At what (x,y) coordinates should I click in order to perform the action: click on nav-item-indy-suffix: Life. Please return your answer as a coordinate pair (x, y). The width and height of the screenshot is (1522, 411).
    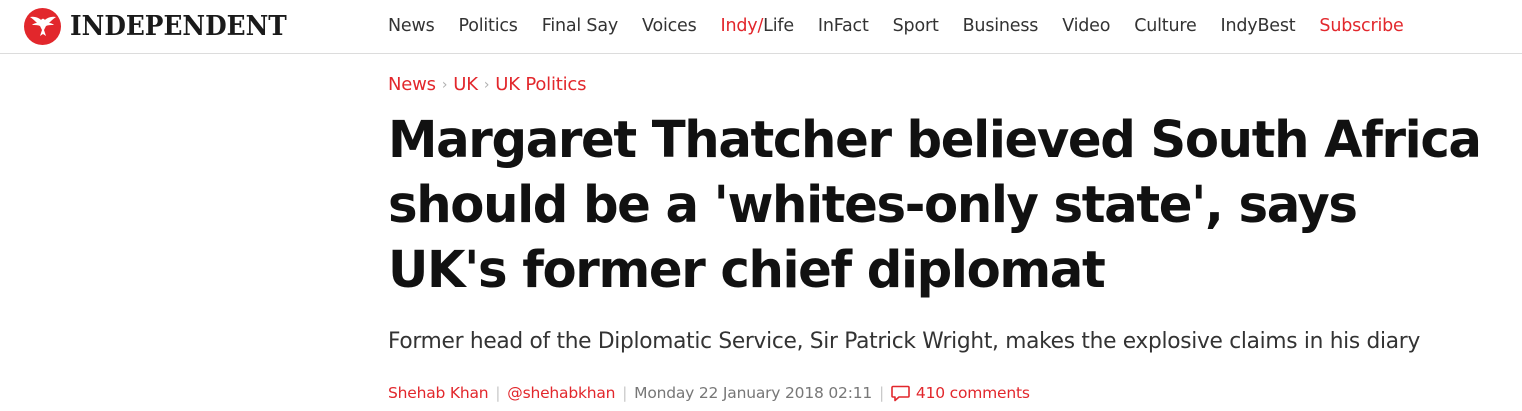
    Looking at the image, I should click on (778, 26).